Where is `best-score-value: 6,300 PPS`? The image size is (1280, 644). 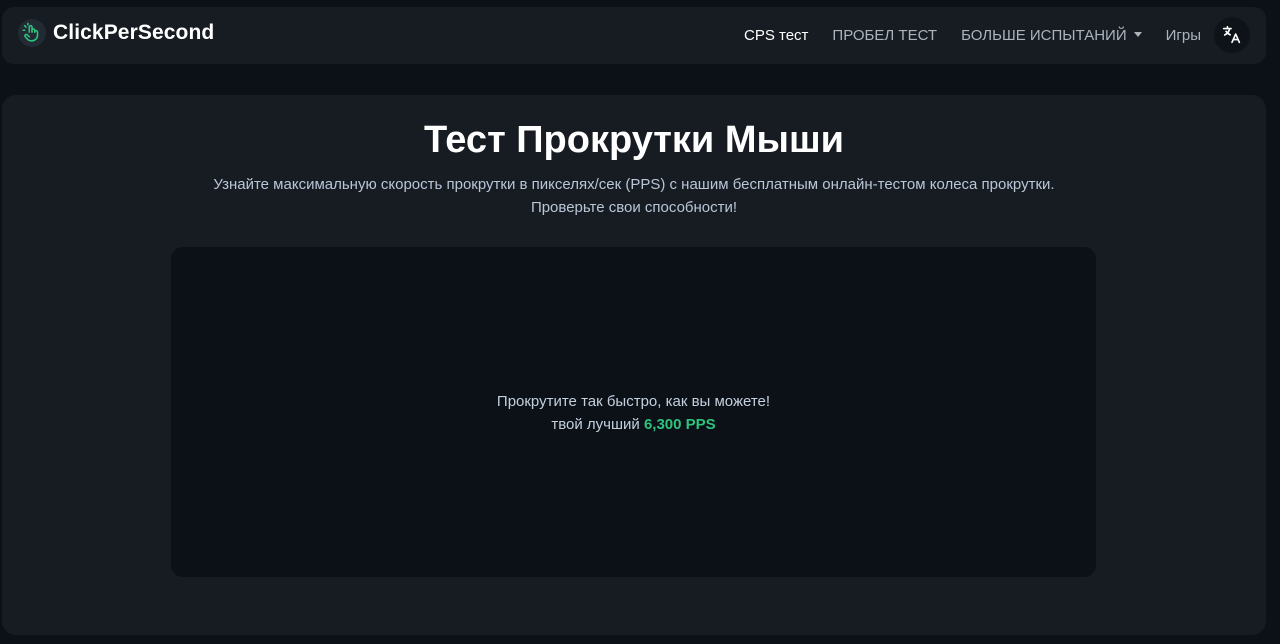 best-score-value: 6,300 PPS is located at coordinates (679, 424).